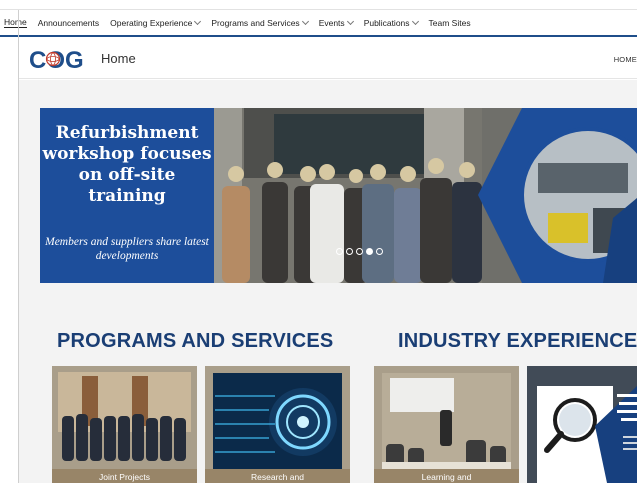 The height and width of the screenshot is (483, 637). What do you see at coordinates (255, 22) in the screenshot?
I see `nav-label: Programs and Services` at bounding box center [255, 22].